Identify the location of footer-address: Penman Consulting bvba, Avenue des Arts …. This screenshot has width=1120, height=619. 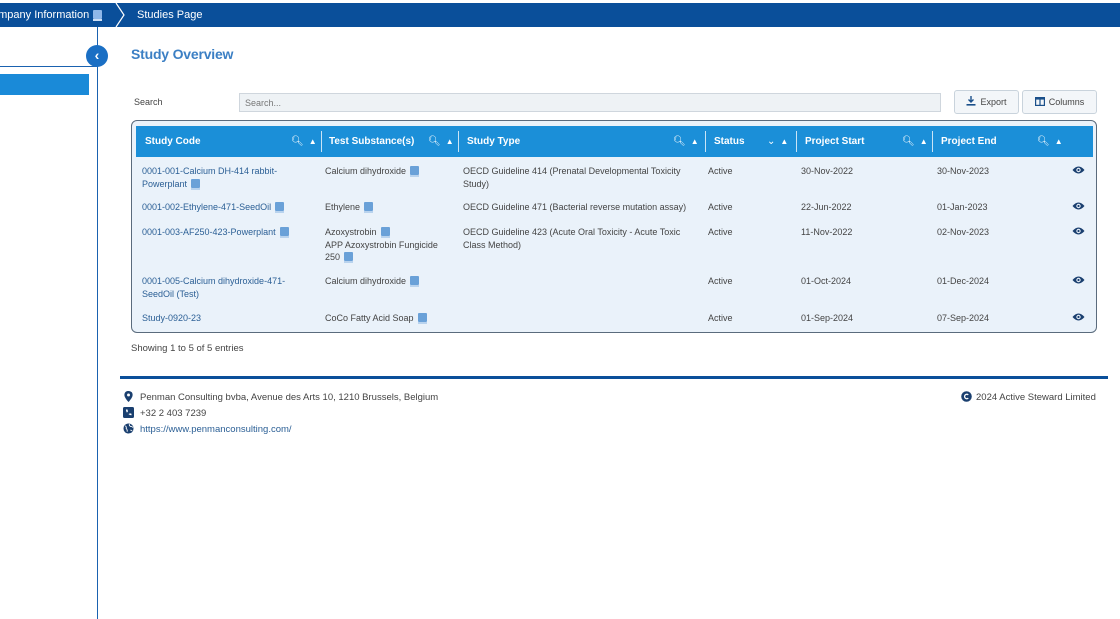
(280, 397).